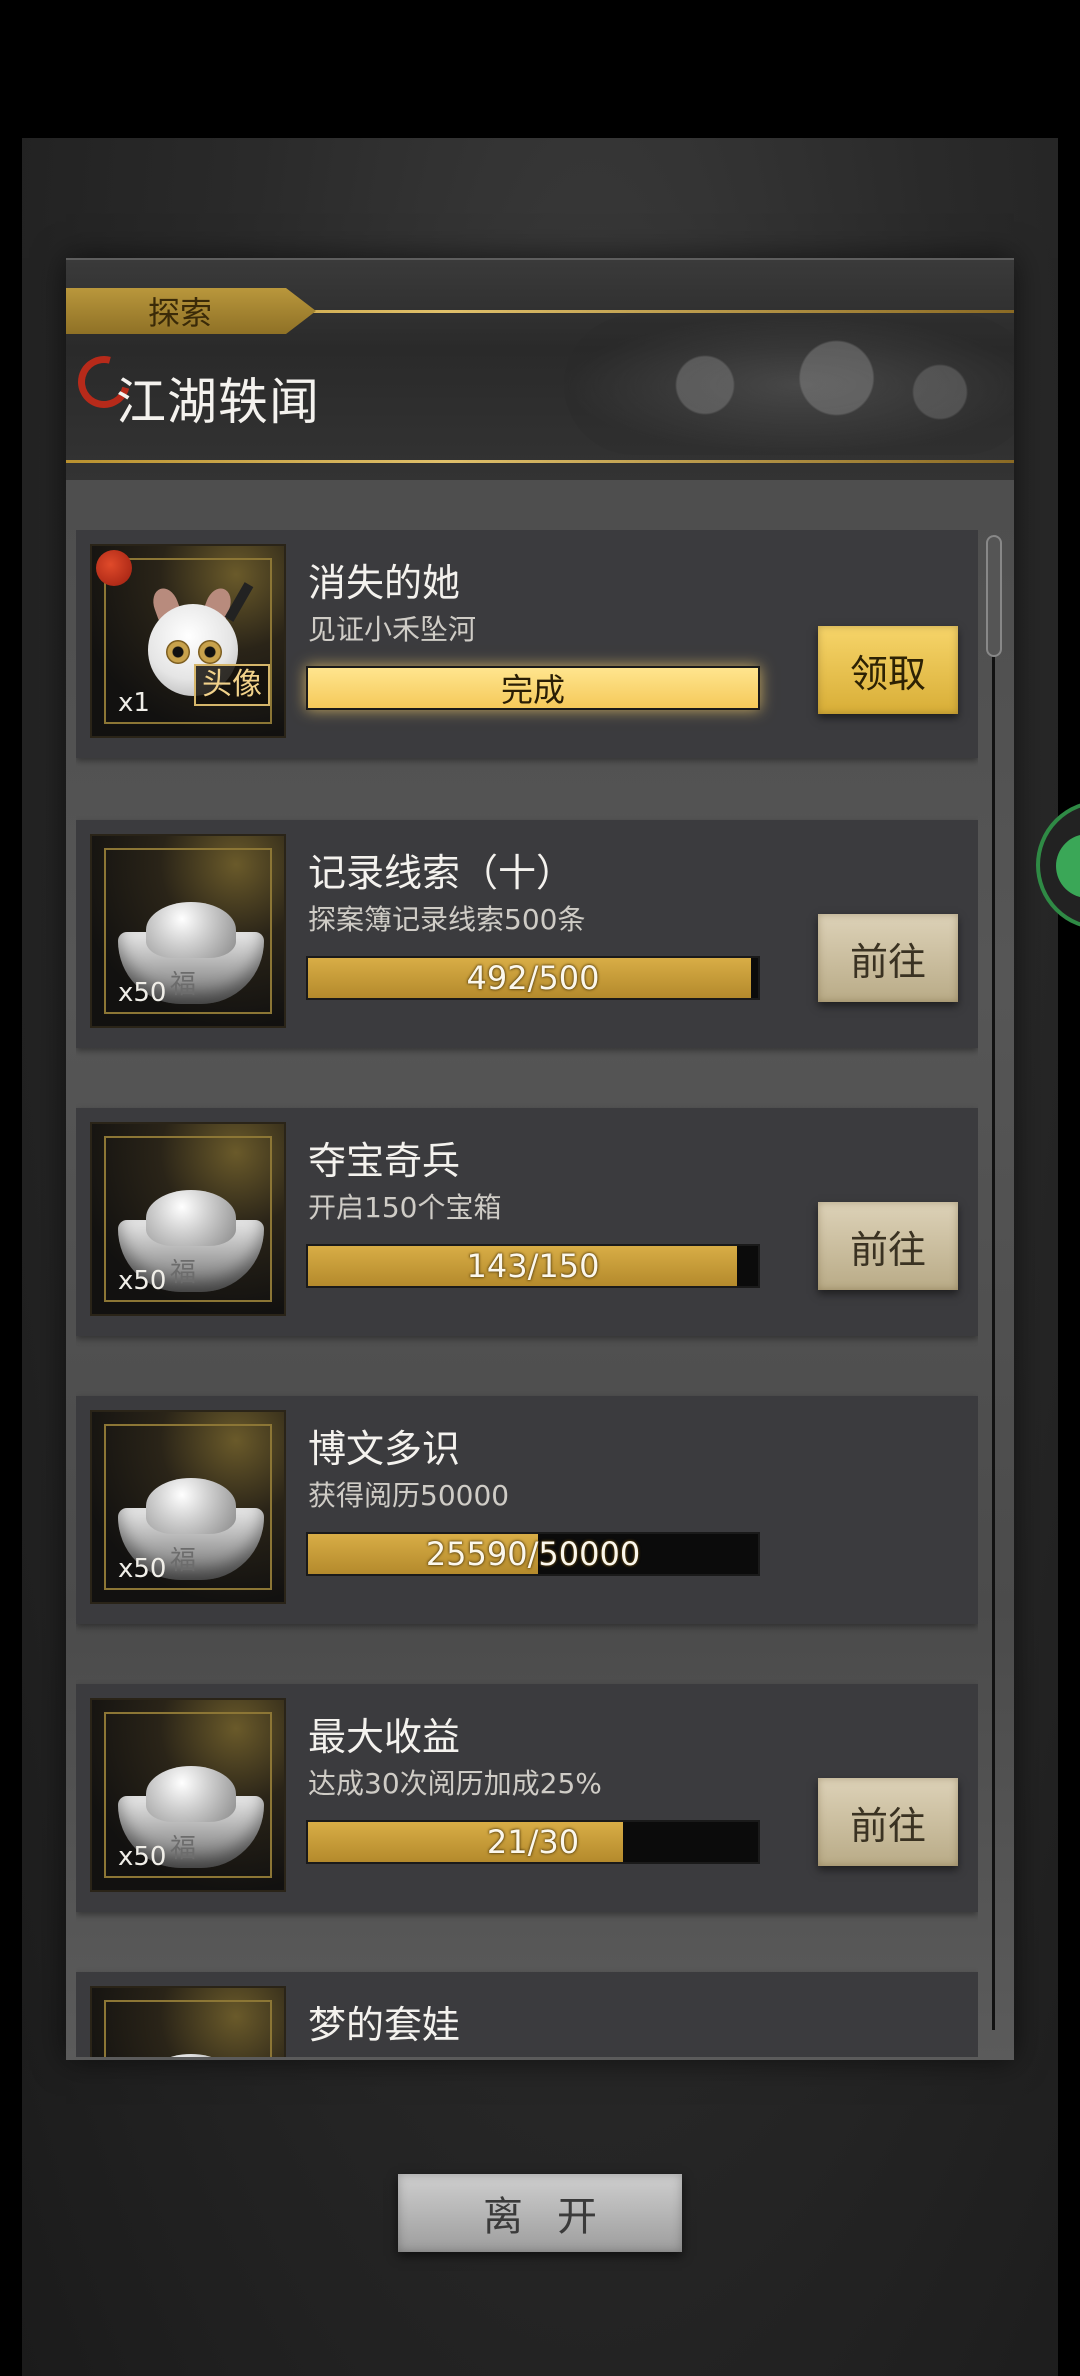 The image size is (1080, 2376). I want to click on reward-slot: 头像 x1, so click(188, 641).